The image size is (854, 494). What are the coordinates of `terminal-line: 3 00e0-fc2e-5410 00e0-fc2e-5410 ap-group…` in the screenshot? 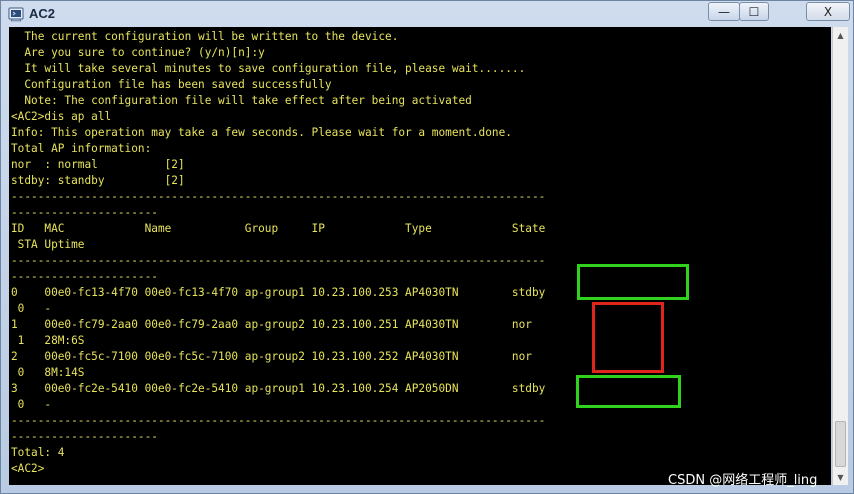 It's located at (278, 388).